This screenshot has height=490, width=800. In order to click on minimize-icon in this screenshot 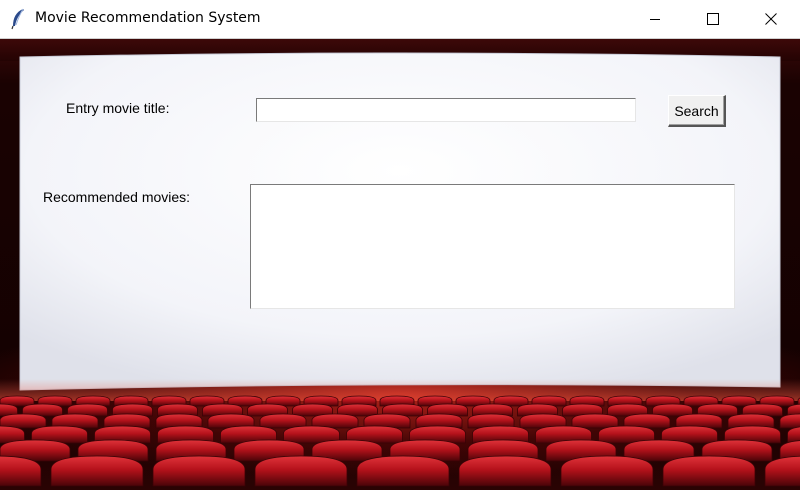, I will do `click(655, 19)`.